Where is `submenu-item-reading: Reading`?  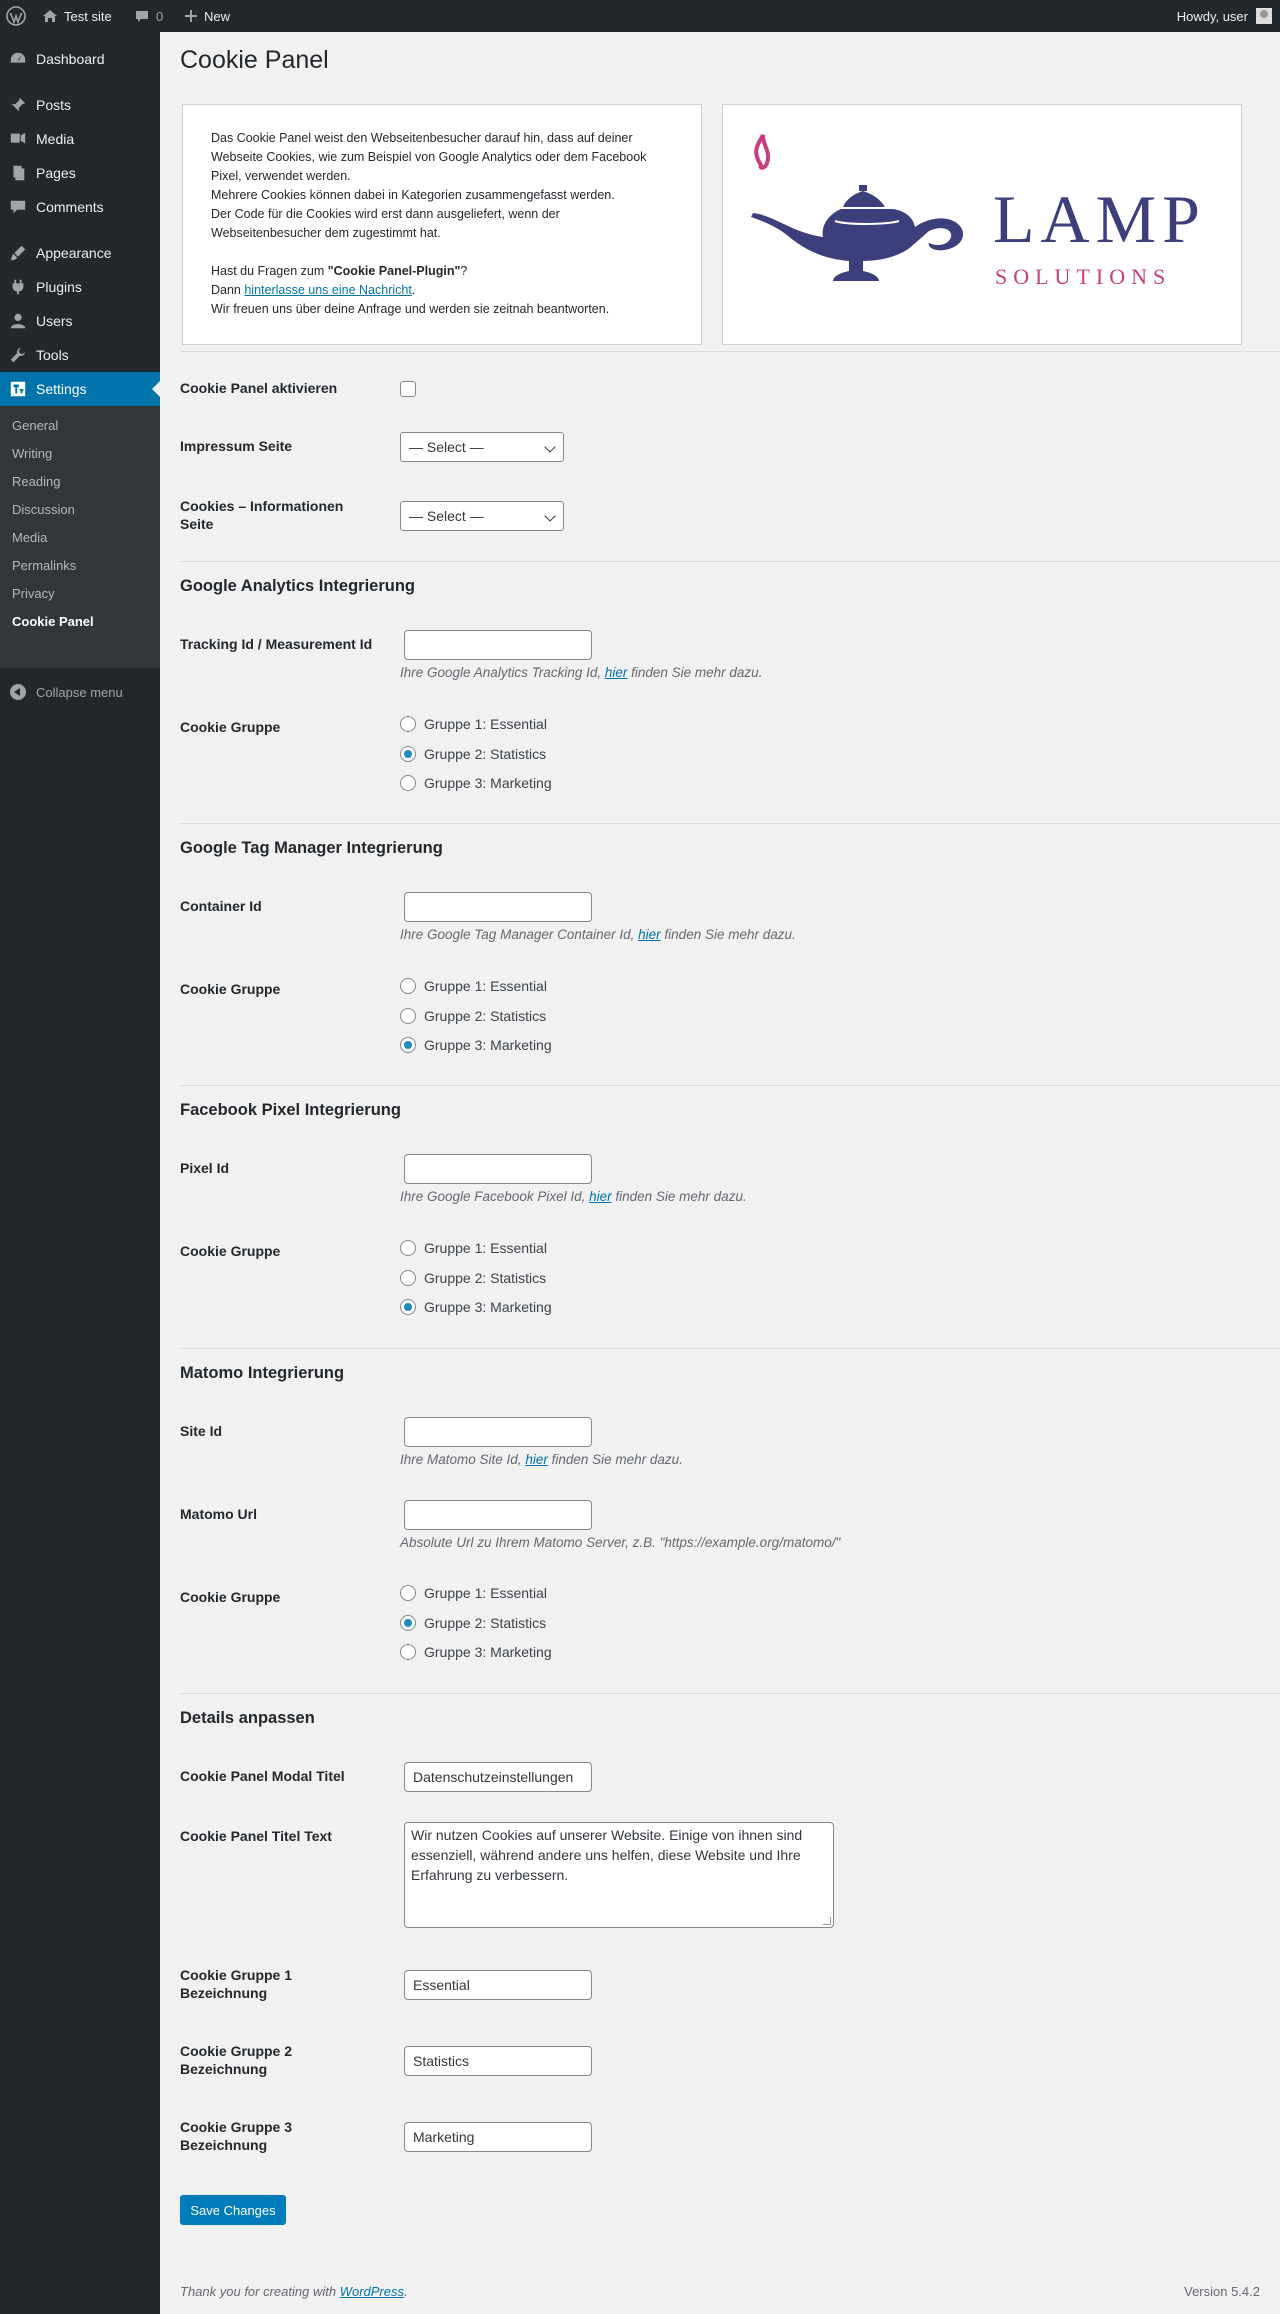 submenu-item-reading: Reading is located at coordinates (36, 482).